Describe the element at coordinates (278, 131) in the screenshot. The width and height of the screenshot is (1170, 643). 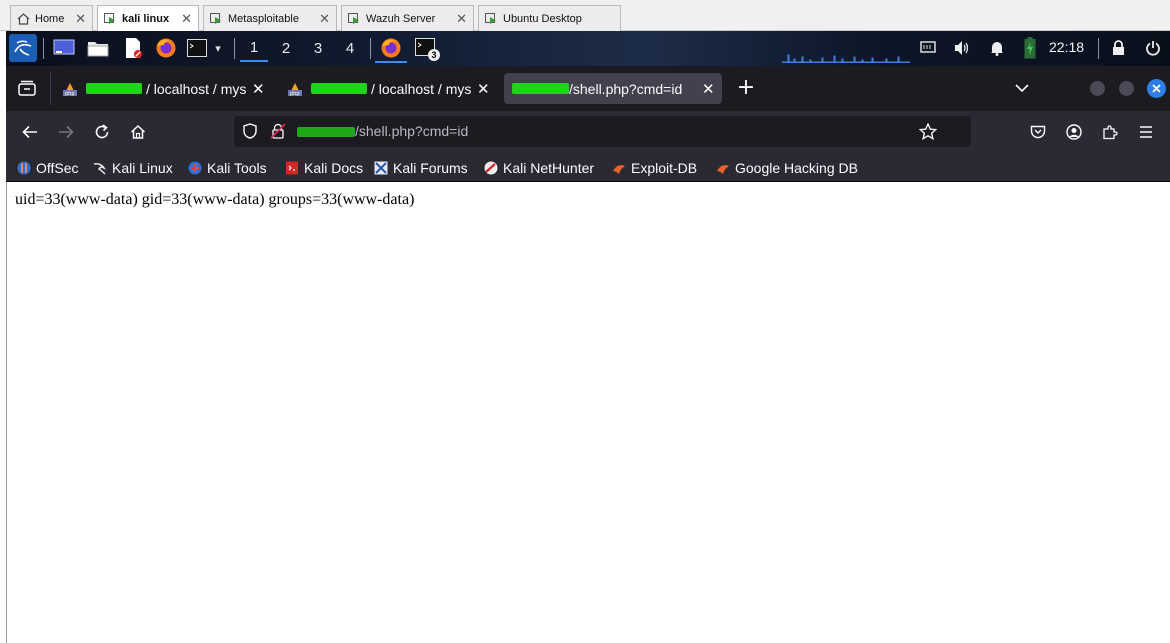
I see `insecure-lock-icon` at that location.